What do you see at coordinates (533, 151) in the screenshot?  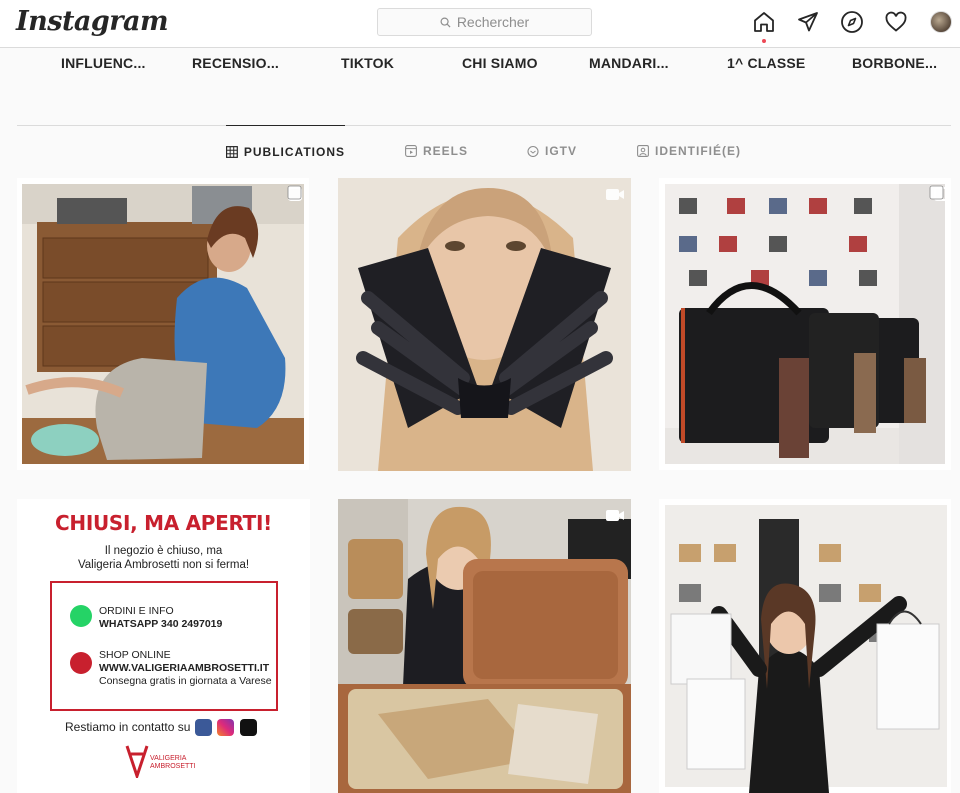 I see `igtv-icon` at bounding box center [533, 151].